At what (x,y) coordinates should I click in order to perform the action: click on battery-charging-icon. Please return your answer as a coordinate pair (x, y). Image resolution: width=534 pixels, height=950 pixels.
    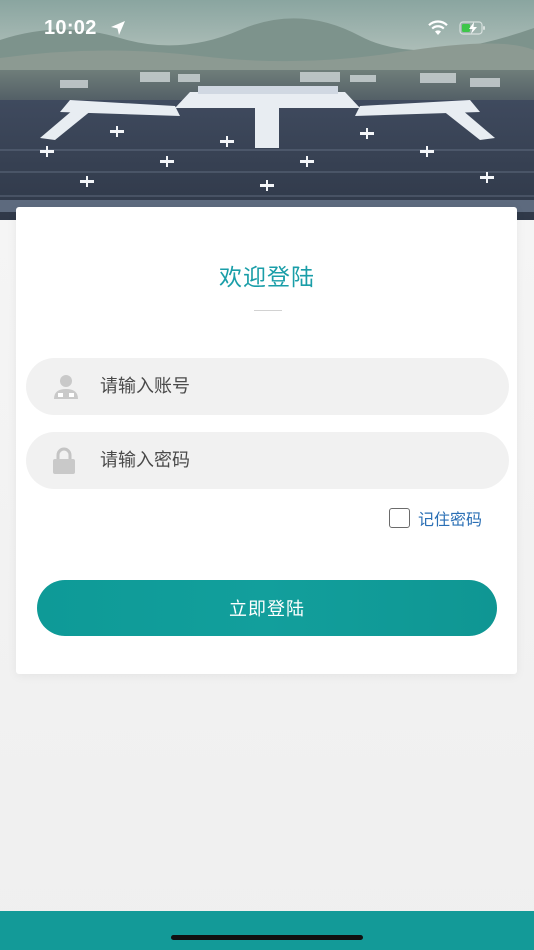
    Looking at the image, I should click on (473, 30).